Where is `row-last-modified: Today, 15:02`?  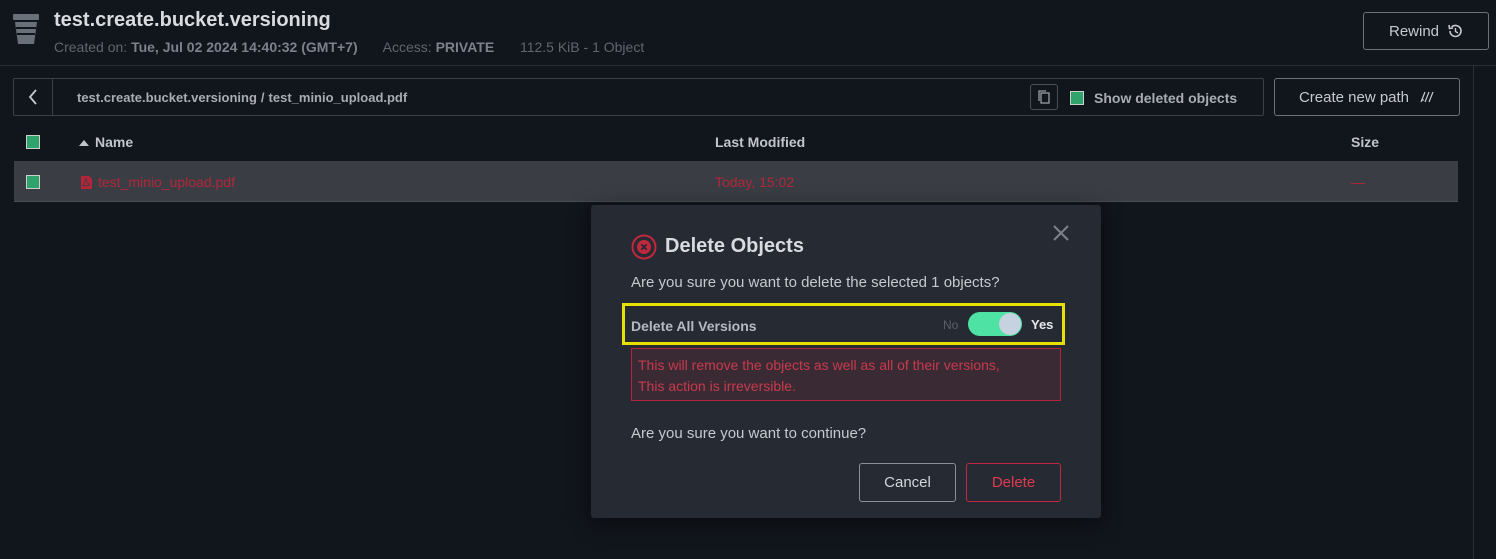
row-last-modified: Today, 15:02 is located at coordinates (755, 182).